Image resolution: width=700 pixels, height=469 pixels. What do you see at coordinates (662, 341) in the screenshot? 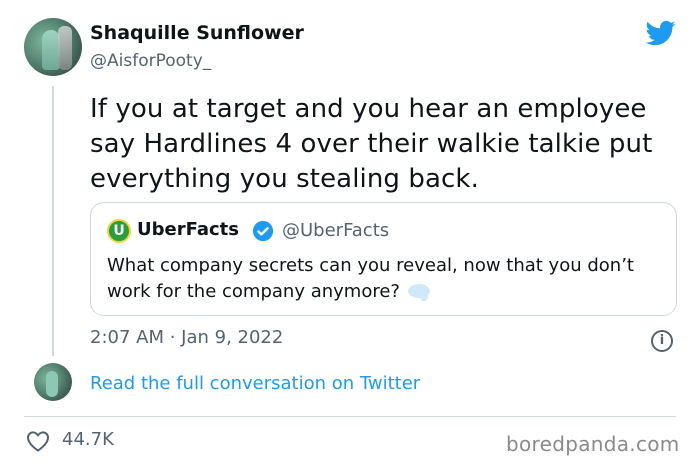
I see `info-icon: i` at bounding box center [662, 341].